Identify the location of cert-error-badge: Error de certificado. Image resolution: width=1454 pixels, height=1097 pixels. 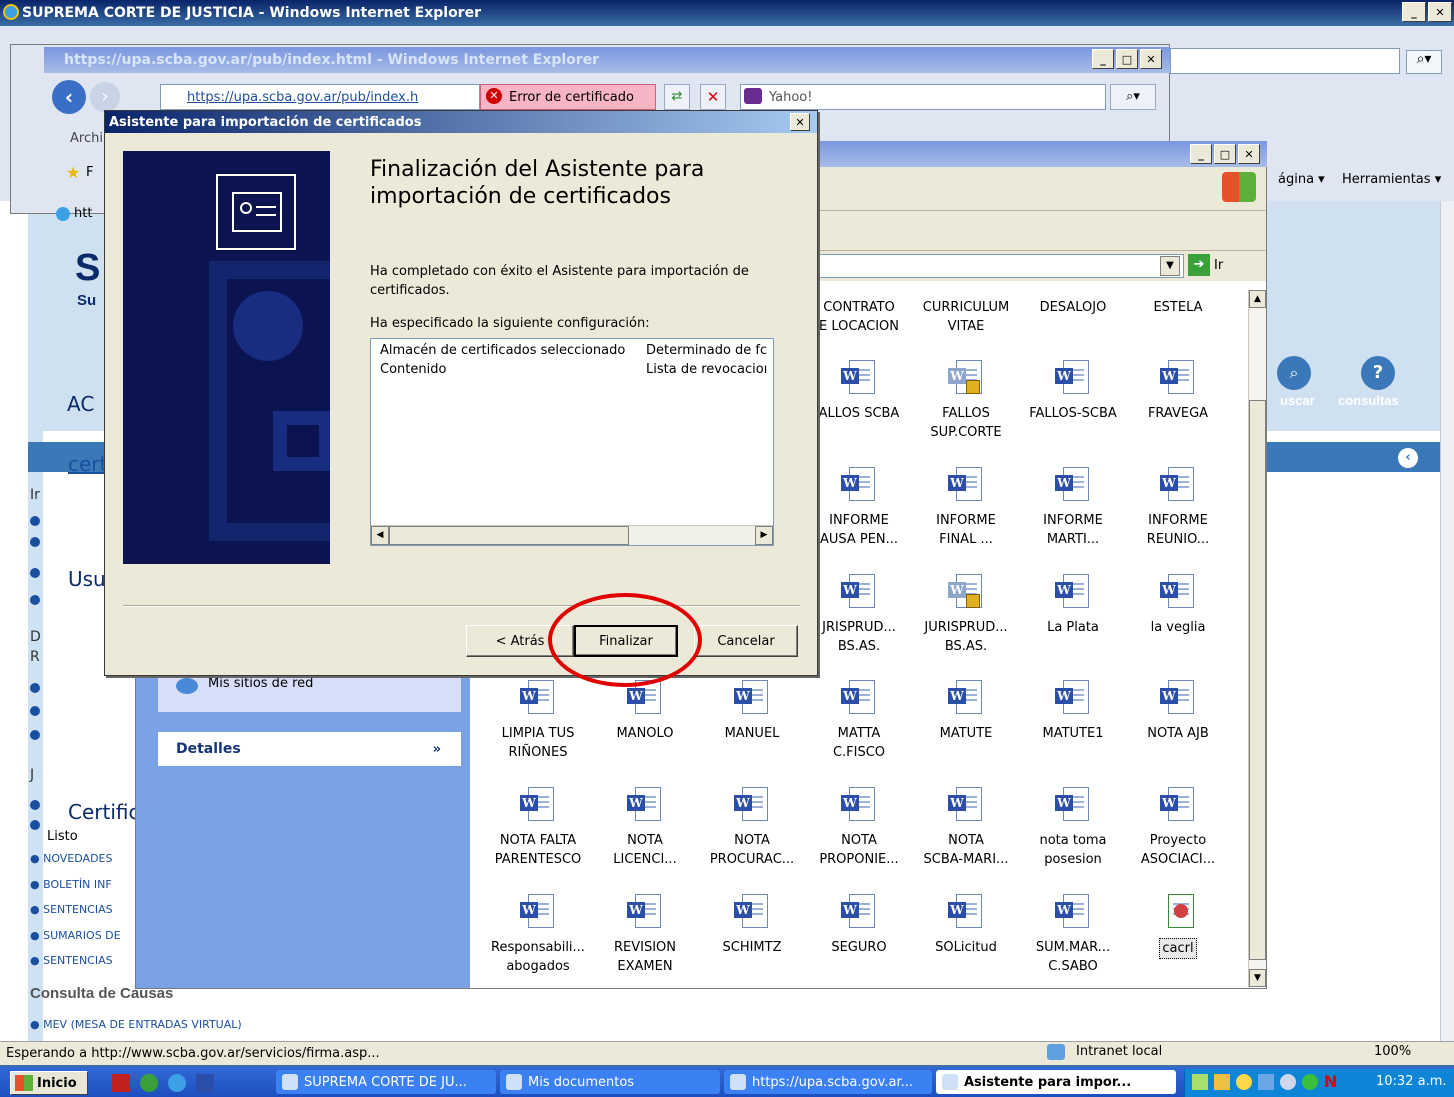
(568, 97).